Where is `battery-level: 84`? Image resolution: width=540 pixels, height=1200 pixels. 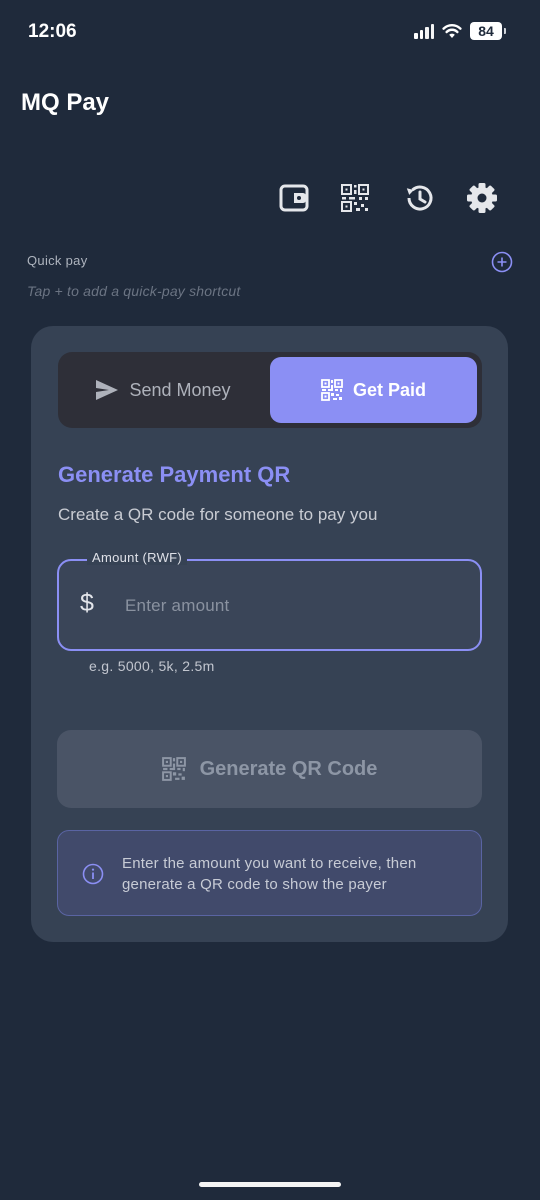
battery-level: 84 is located at coordinates (486, 31).